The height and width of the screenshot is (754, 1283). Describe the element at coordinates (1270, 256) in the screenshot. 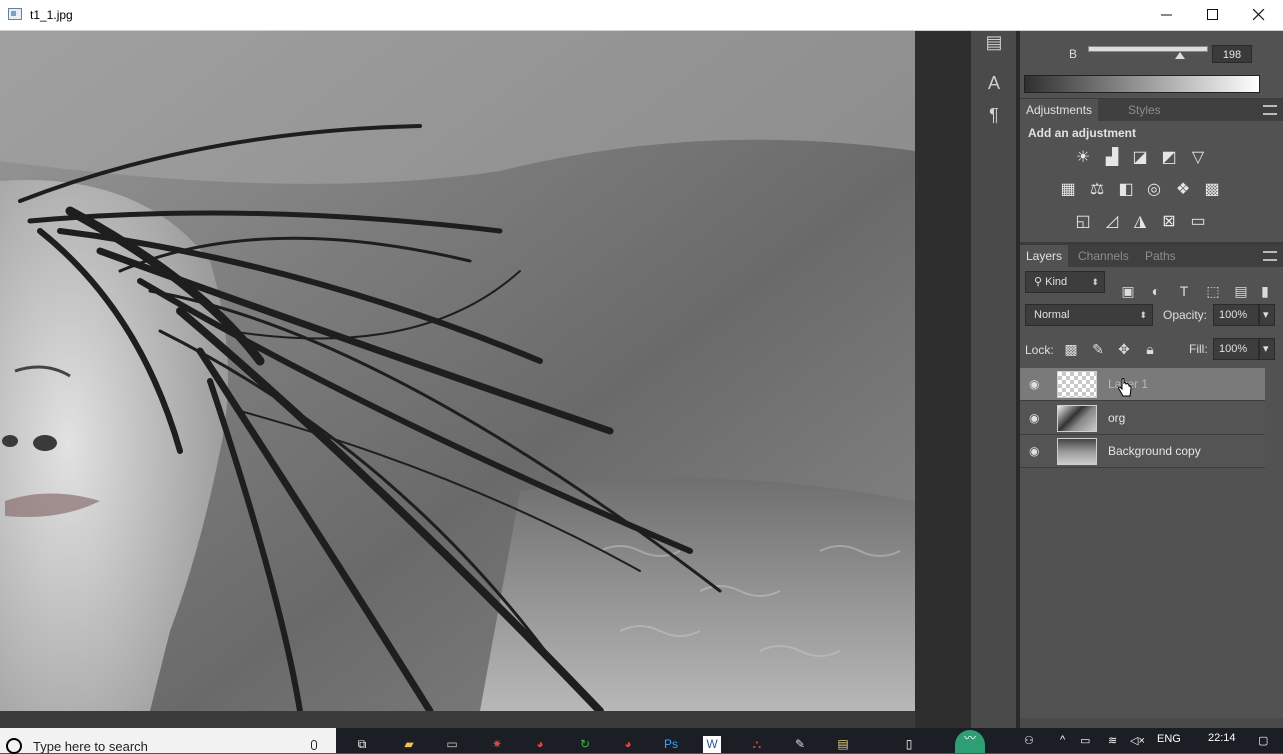

I see `layers-panel-menu-icon` at that location.